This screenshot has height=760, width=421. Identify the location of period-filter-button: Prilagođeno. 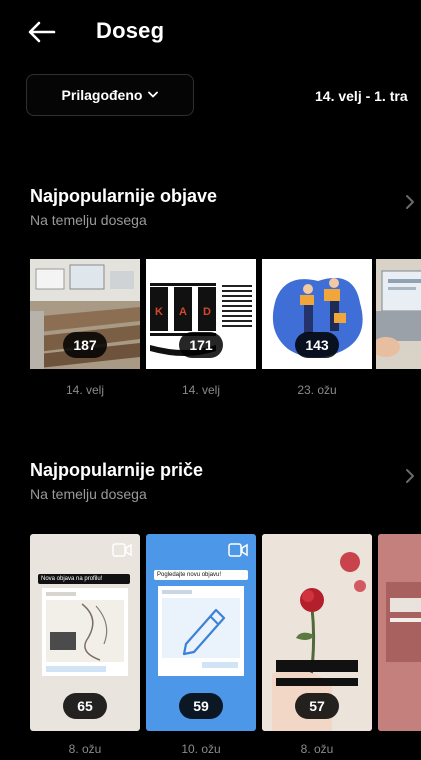
(110, 95).